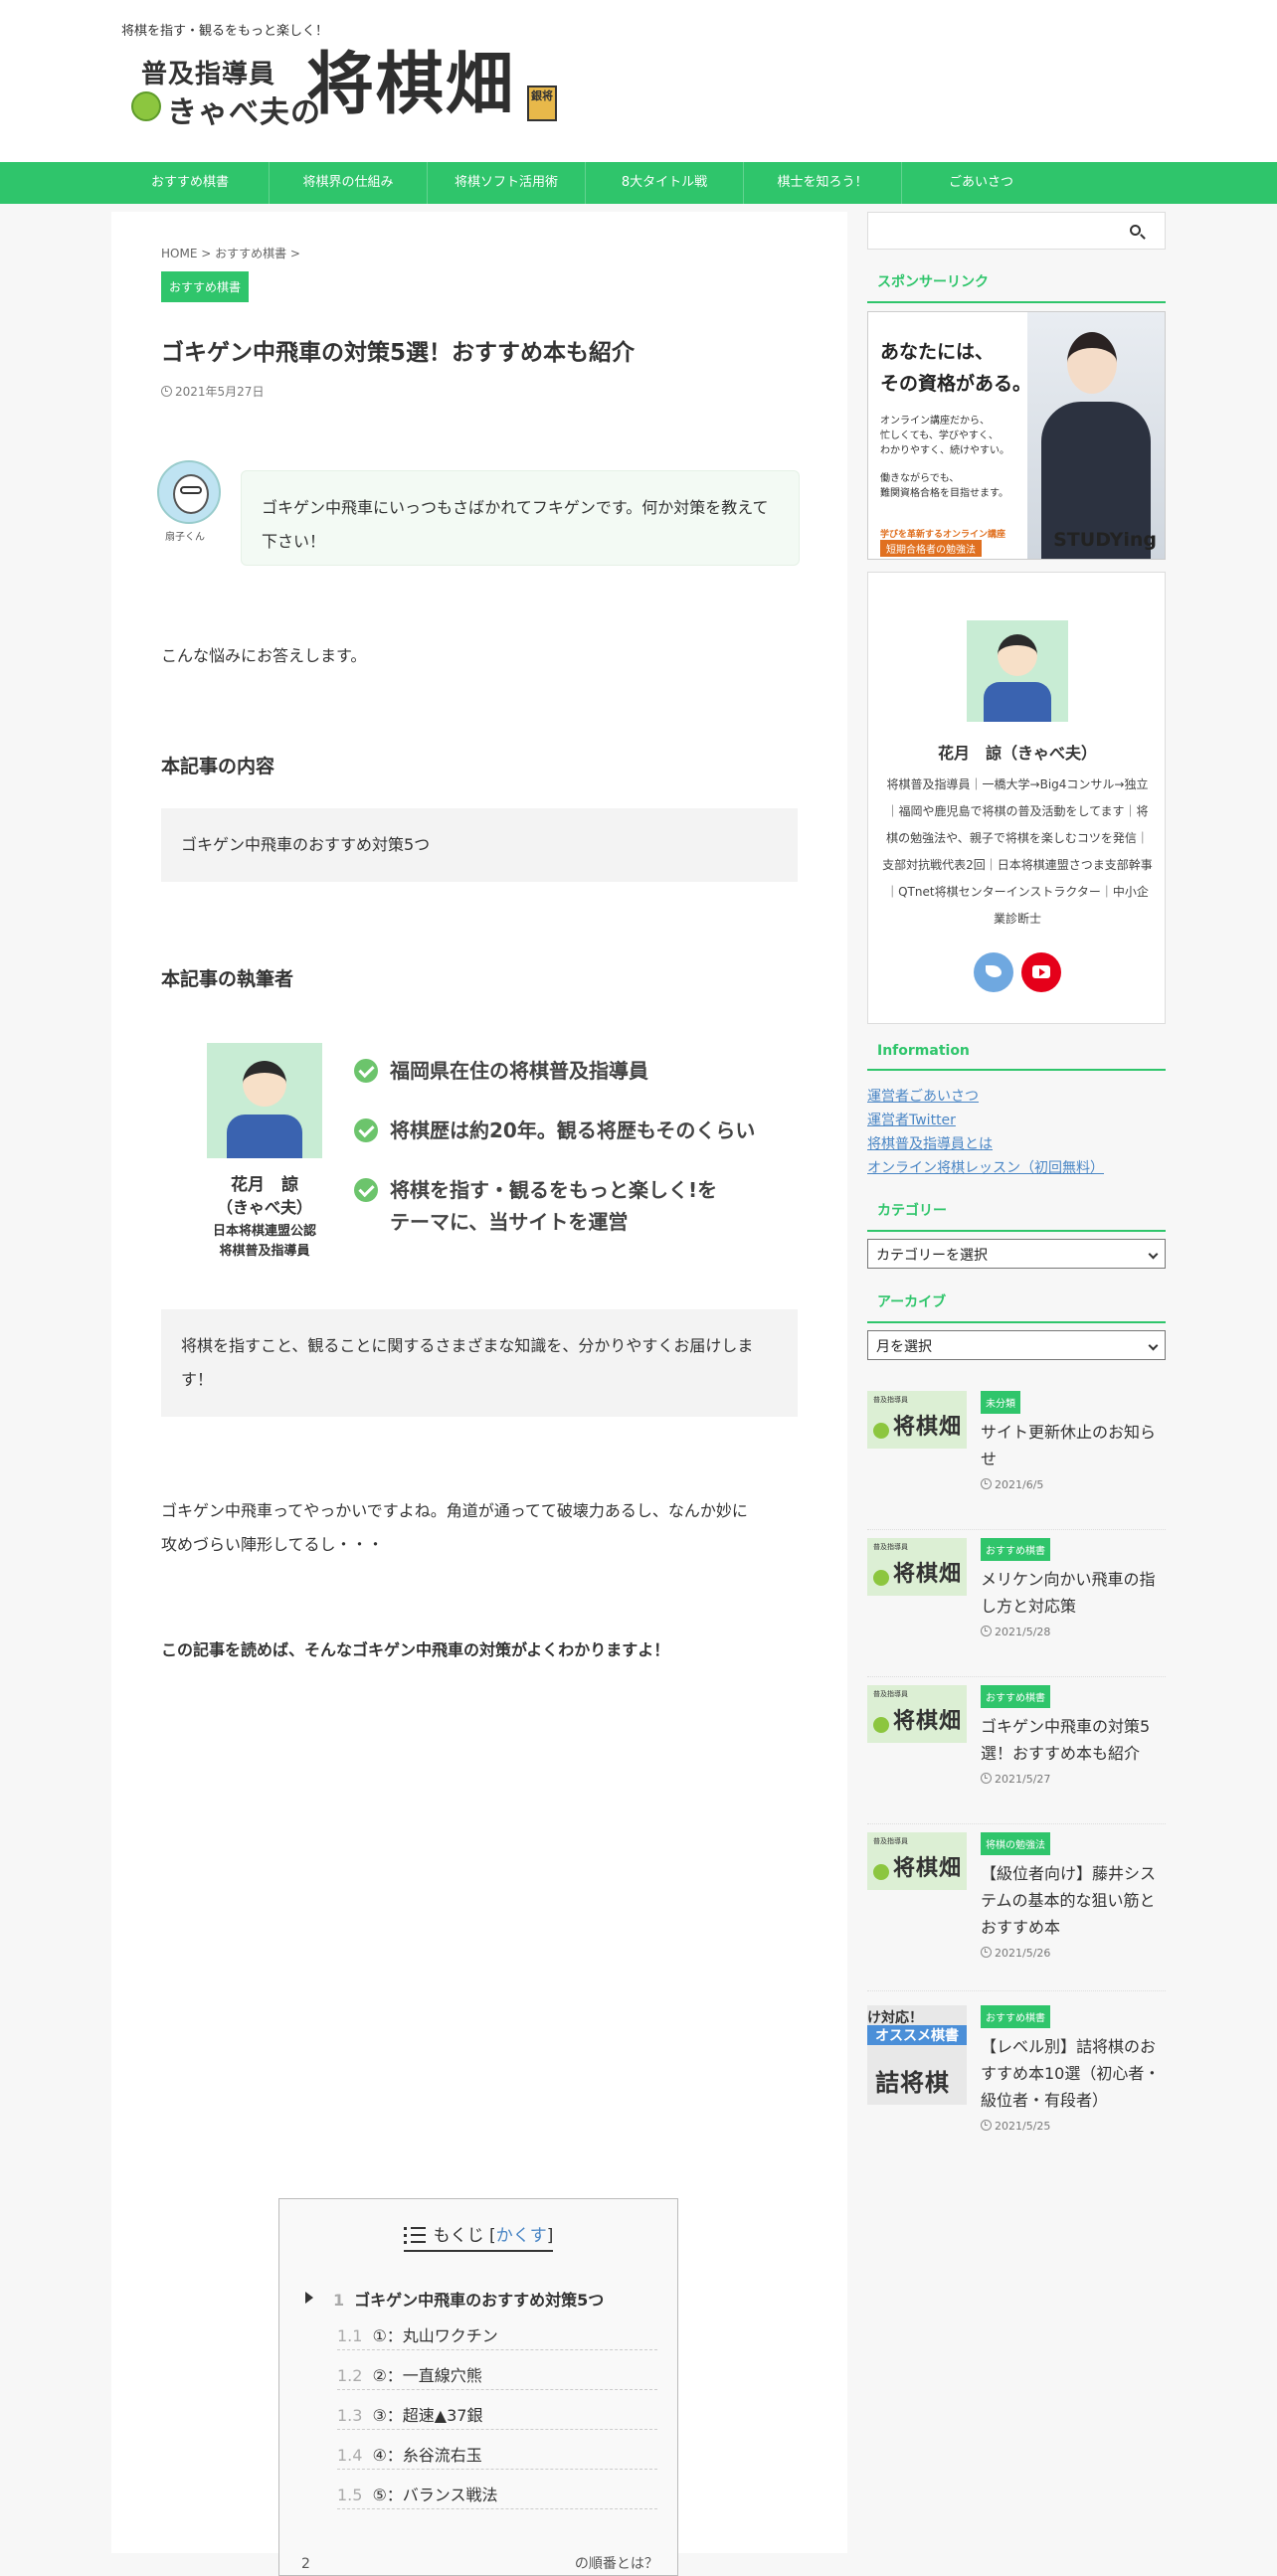 The image size is (1277, 2576). Describe the element at coordinates (225, 31) in the screenshot. I see `site-tagline: 将棋を指す・観るをもっと楽しく！` at that location.